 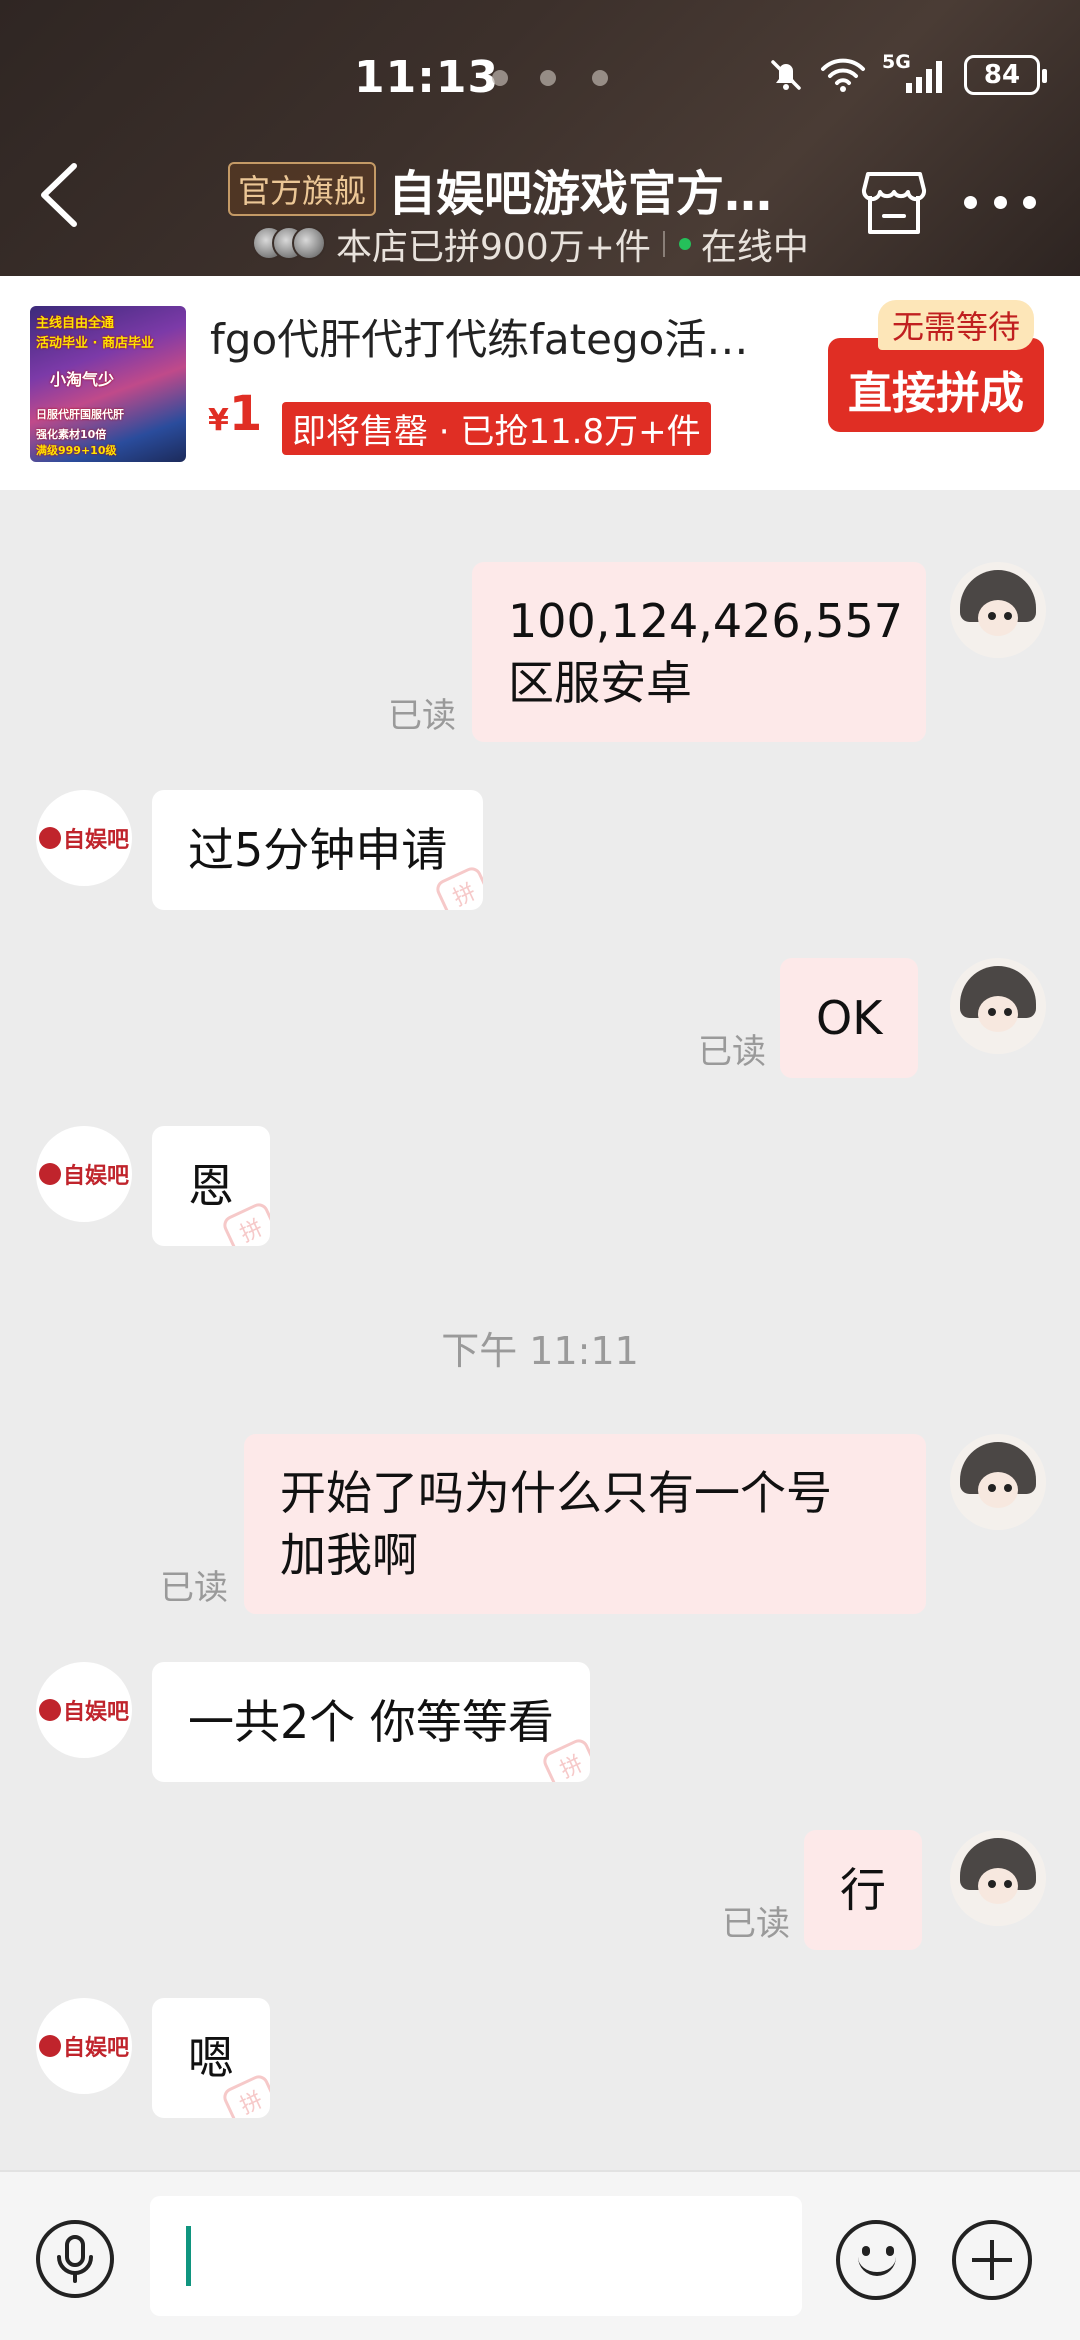 What do you see at coordinates (540, 1351) in the screenshot?
I see `message-timestamp: 下午 11:11` at bounding box center [540, 1351].